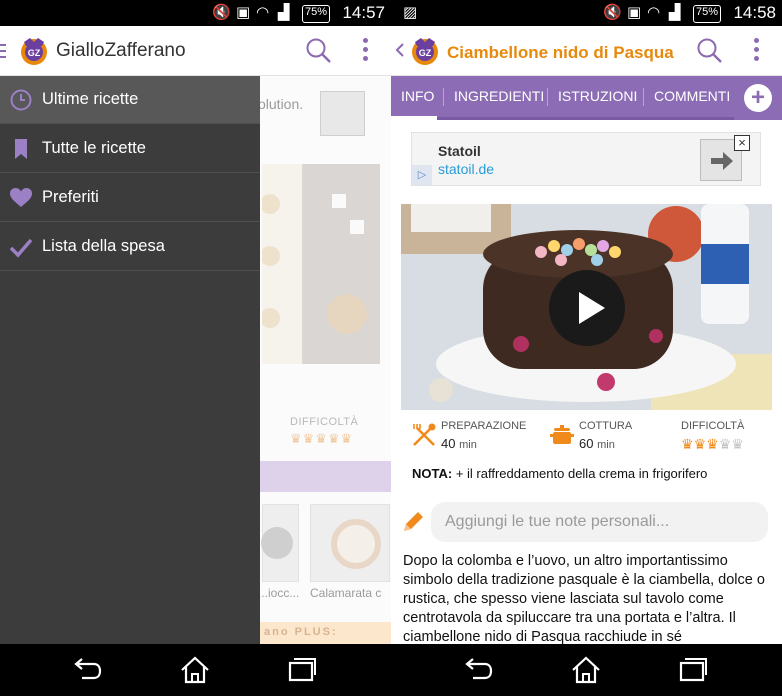  What do you see at coordinates (21, 248) in the screenshot?
I see `check-icon` at bounding box center [21, 248].